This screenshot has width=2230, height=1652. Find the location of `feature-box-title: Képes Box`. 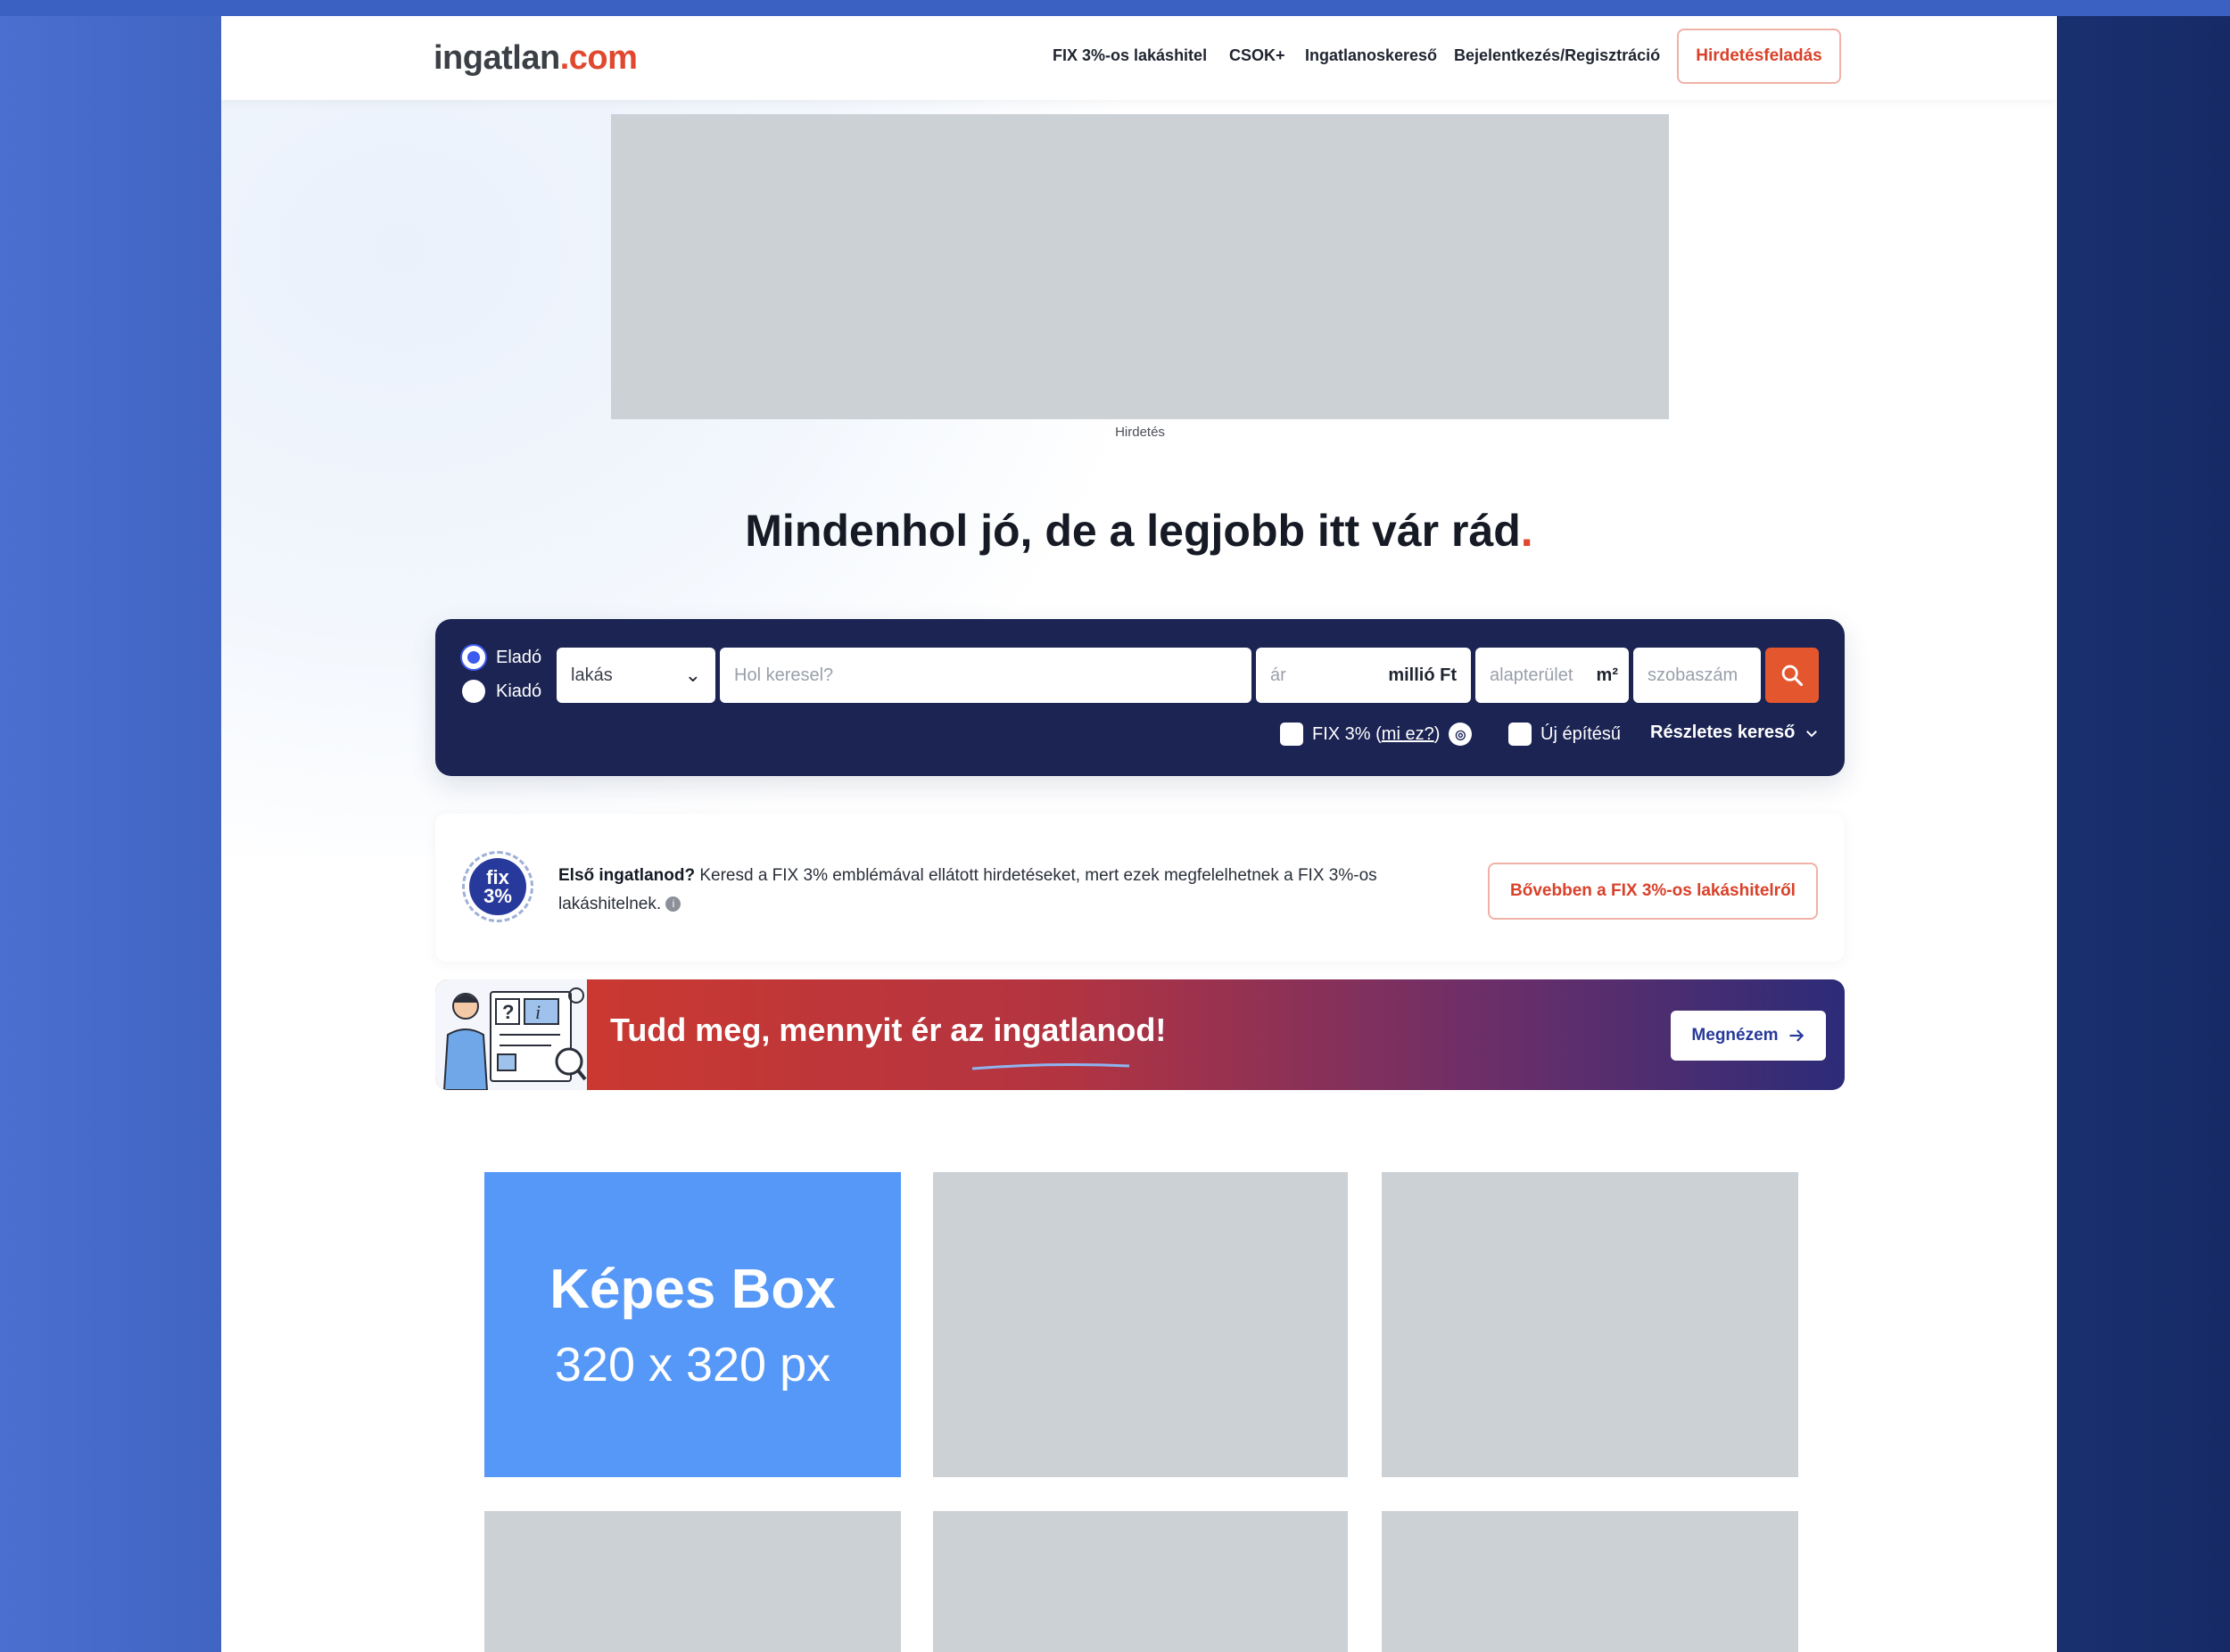

feature-box-title: Képes Box is located at coordinates (692, 1289).